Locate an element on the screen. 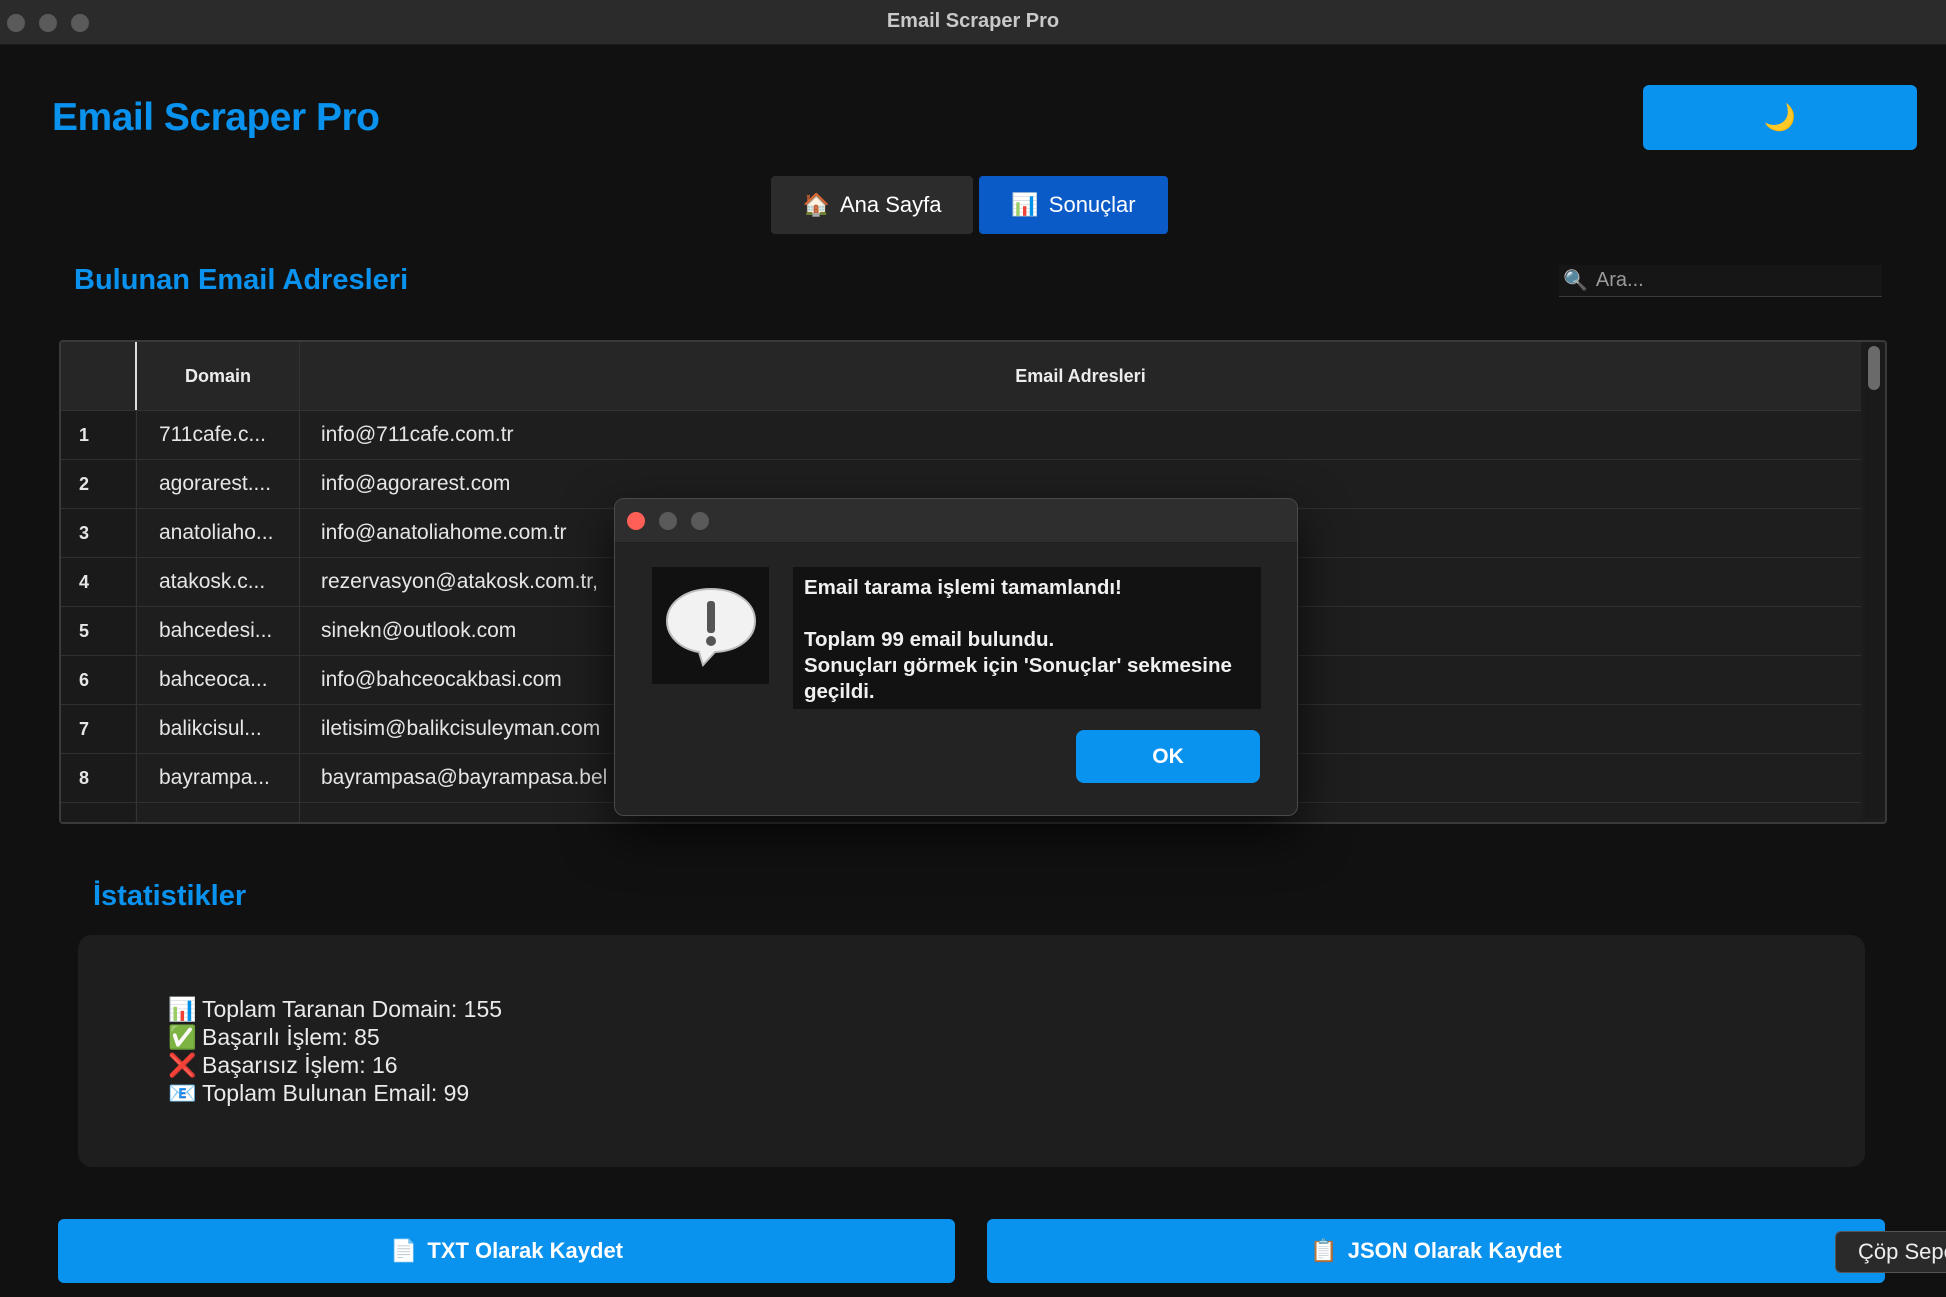 The image size is (1946, 1297). dialog-maximize-button is located at coordinates (700, 521).